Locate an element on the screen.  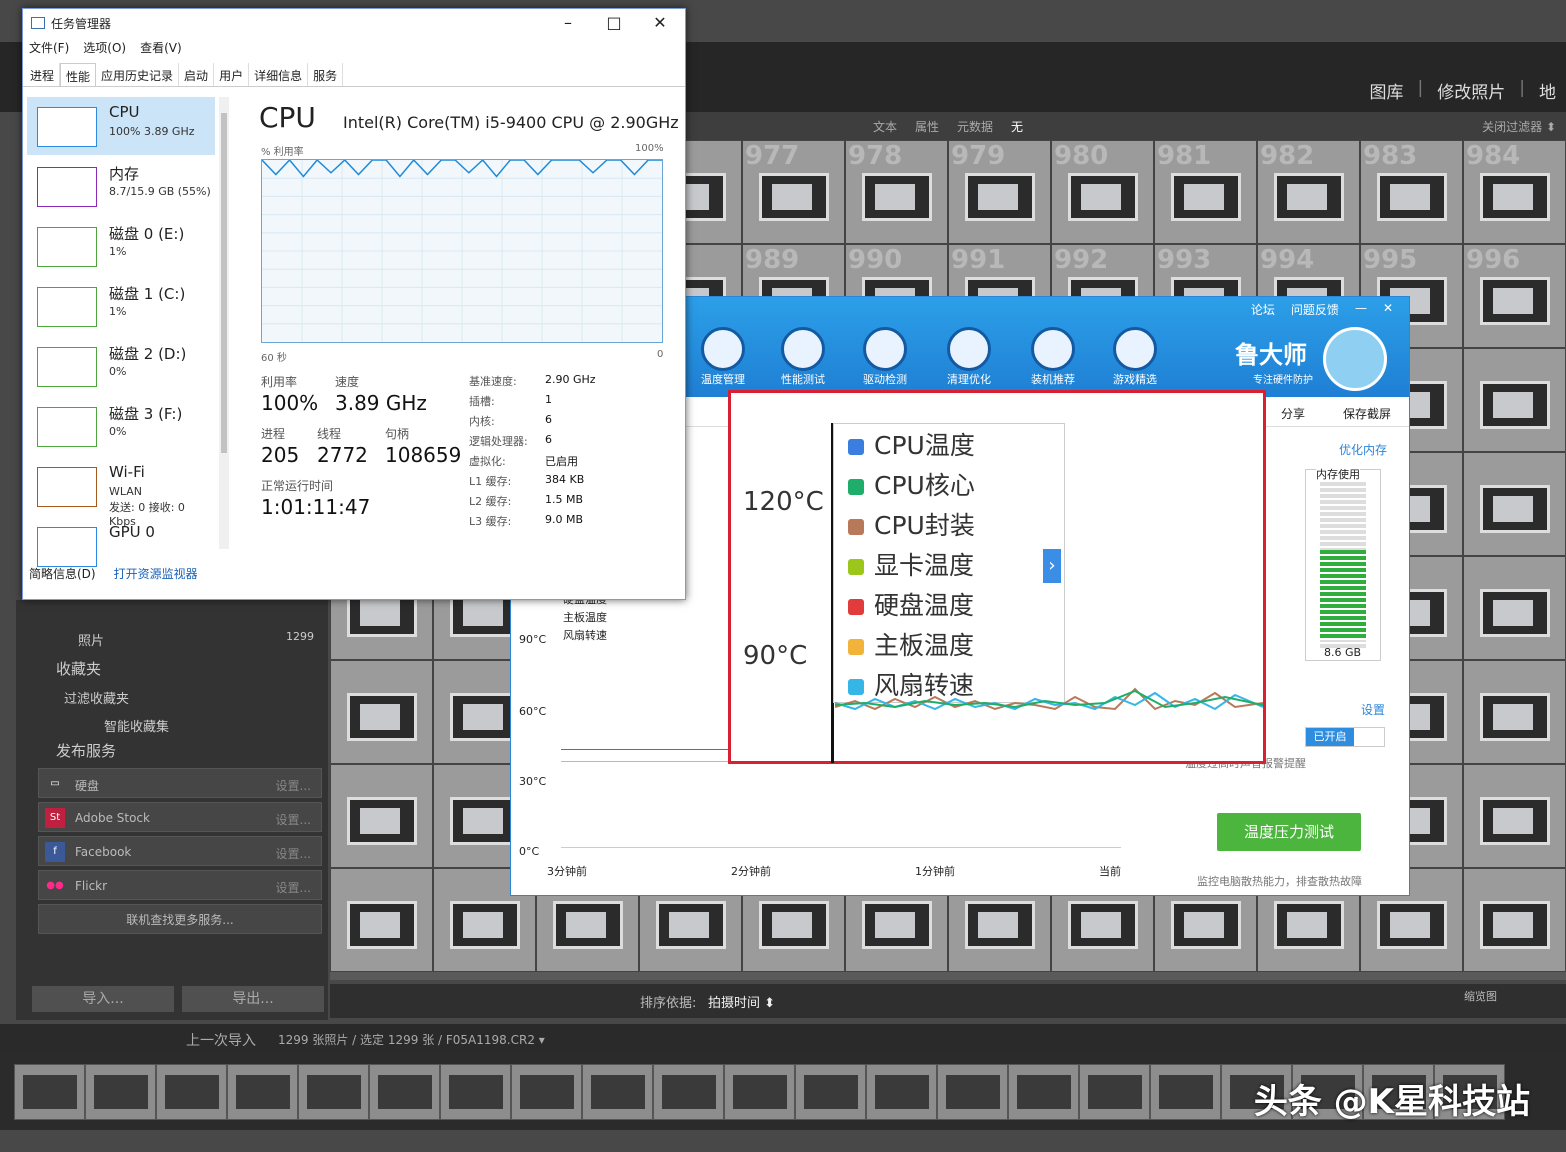
filter-metadata: 元数据 is located at coordinates (975, 126).